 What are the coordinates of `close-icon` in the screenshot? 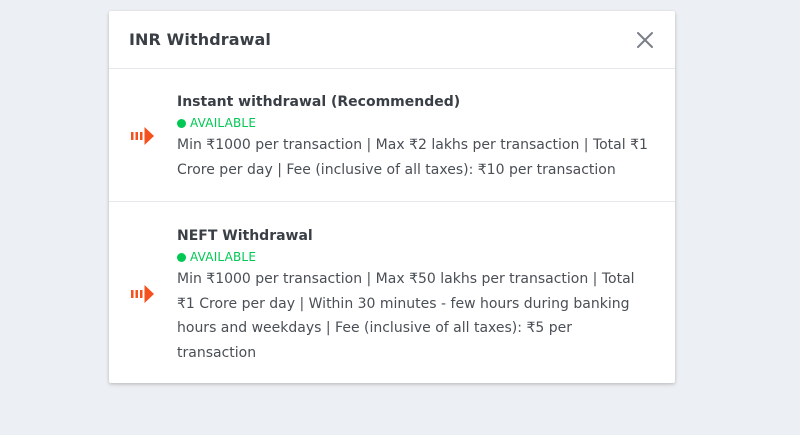 It's located at (645, 40).